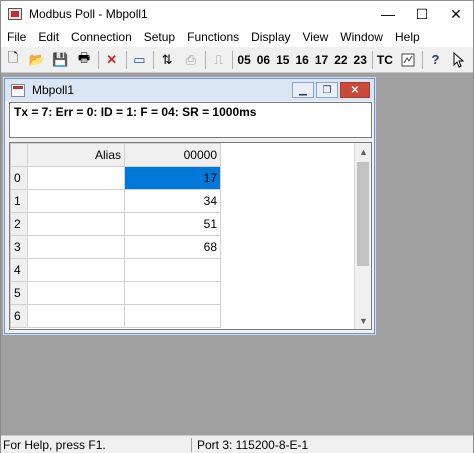 Image resolution: width=474 pixels, height=453 pixels. What do you see at coordinates (270, 37) in the screenshot?
I see `menu-display: Display` at bounding box center [270, 37].